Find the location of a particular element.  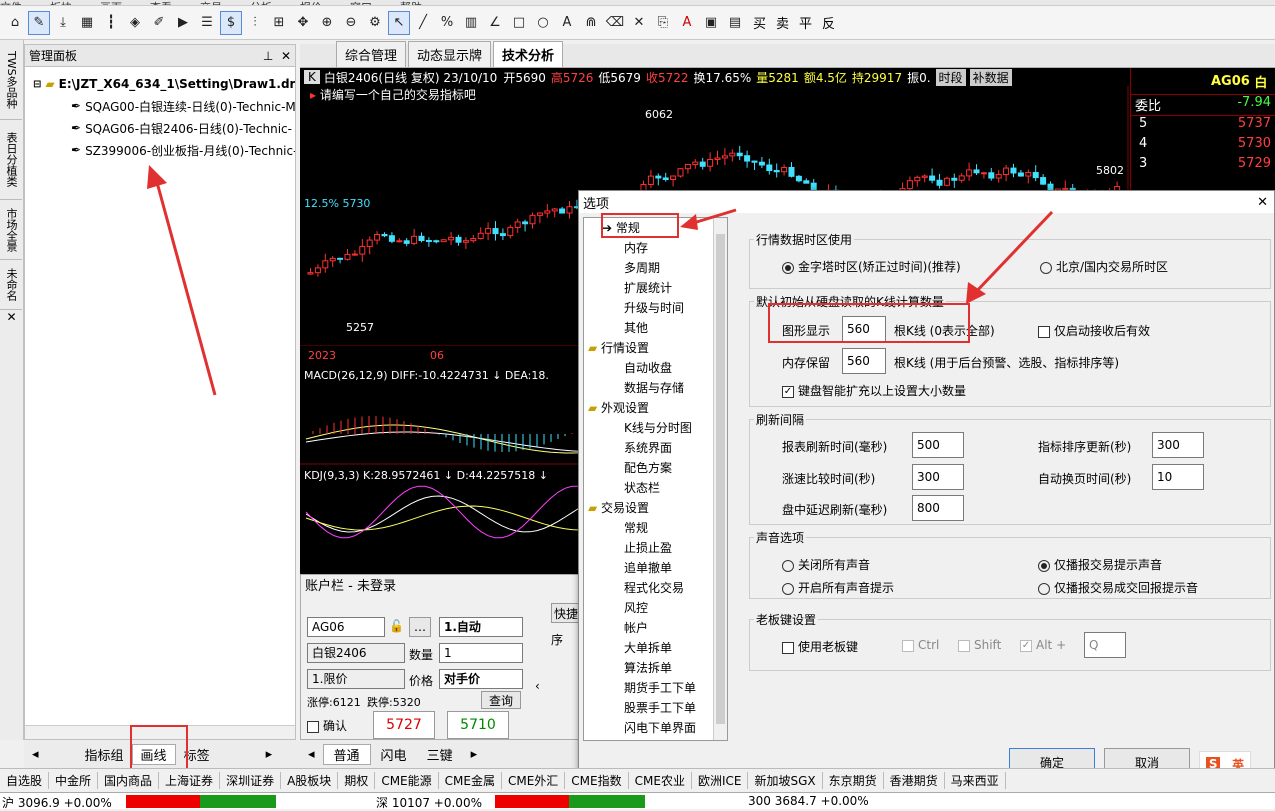

tree-item: ✒ SQAG00-白银连续-日线(0)-Technic-M is located at coordinates (160, 106).